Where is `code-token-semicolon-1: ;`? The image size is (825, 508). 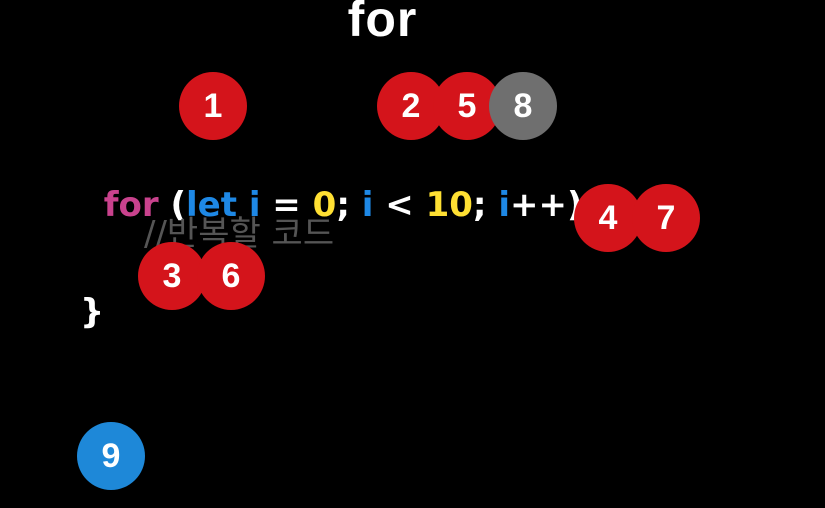
code-token-semicolon-1: ; is located at coordinates (349, 205).